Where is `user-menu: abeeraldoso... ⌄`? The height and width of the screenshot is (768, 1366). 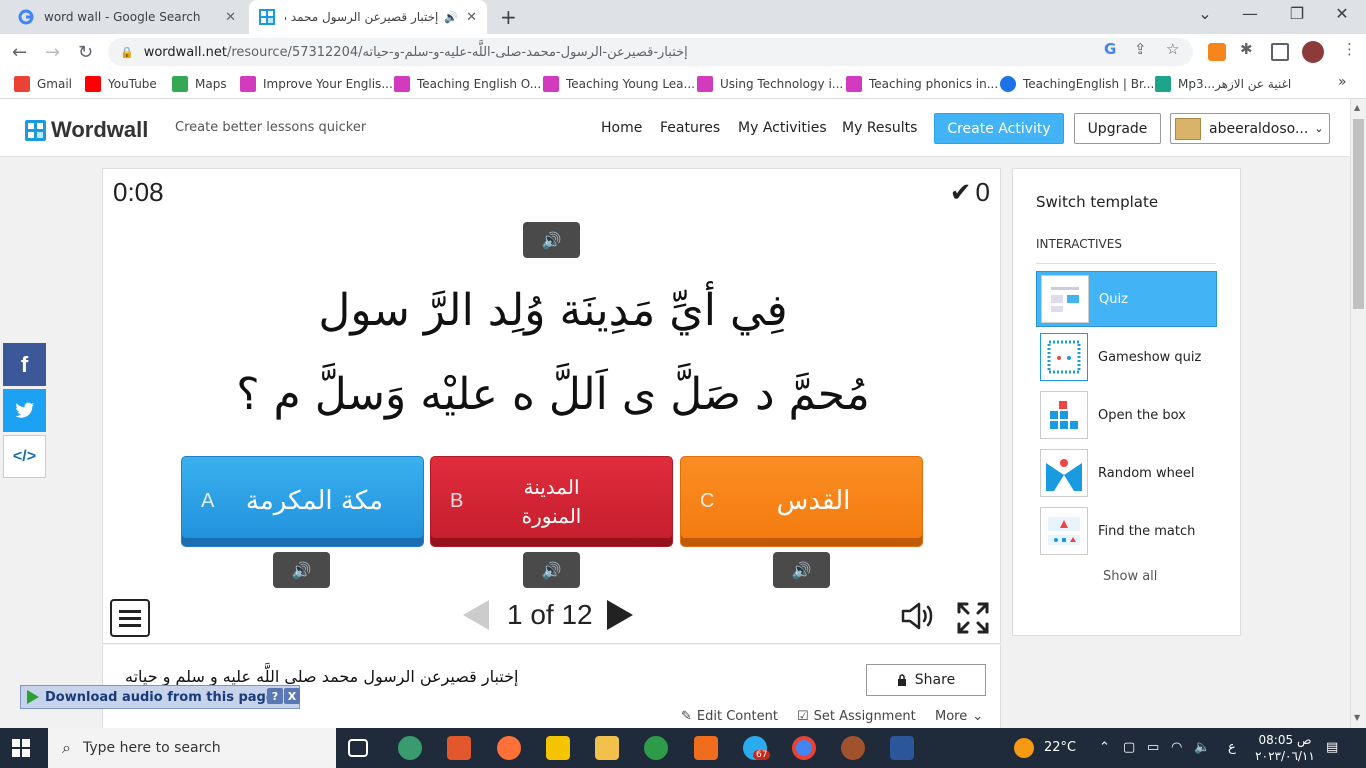 user-menu: abeeraldoso... ⌄ is located at coordinates (1250, 128).